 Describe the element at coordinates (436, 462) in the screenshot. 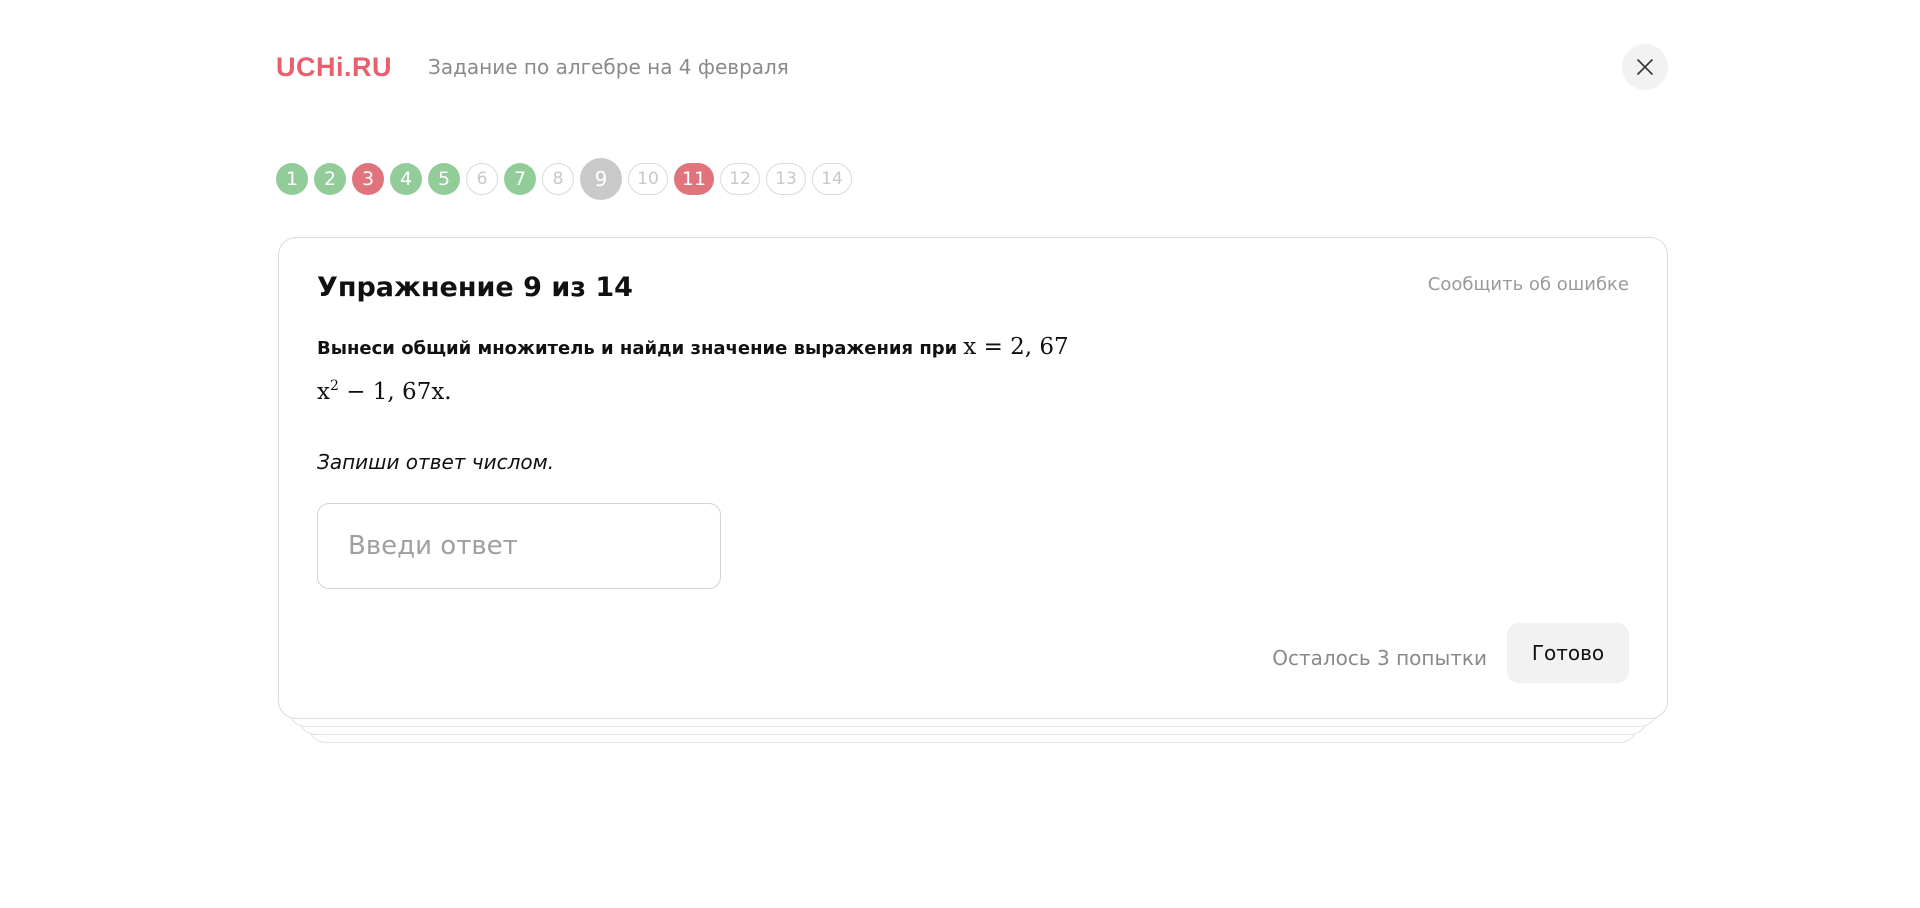

I see `answer-hint: Запиши ответ числом.` at that location.